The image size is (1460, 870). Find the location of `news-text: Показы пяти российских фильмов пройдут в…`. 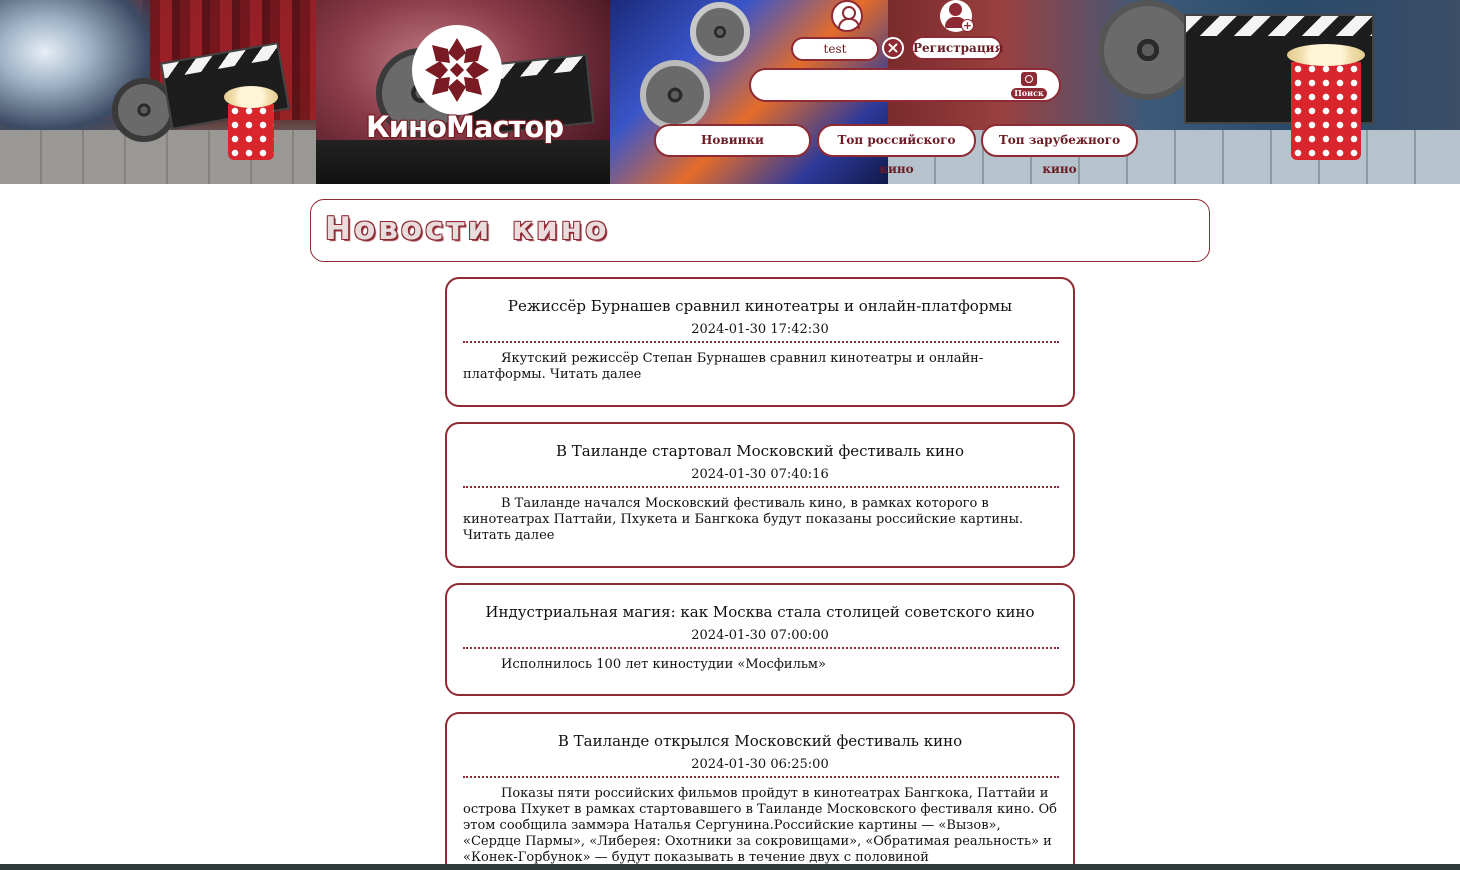

news-text: Показы пяти российских фильмов пройдут в… is located at coordinates (760, 825).